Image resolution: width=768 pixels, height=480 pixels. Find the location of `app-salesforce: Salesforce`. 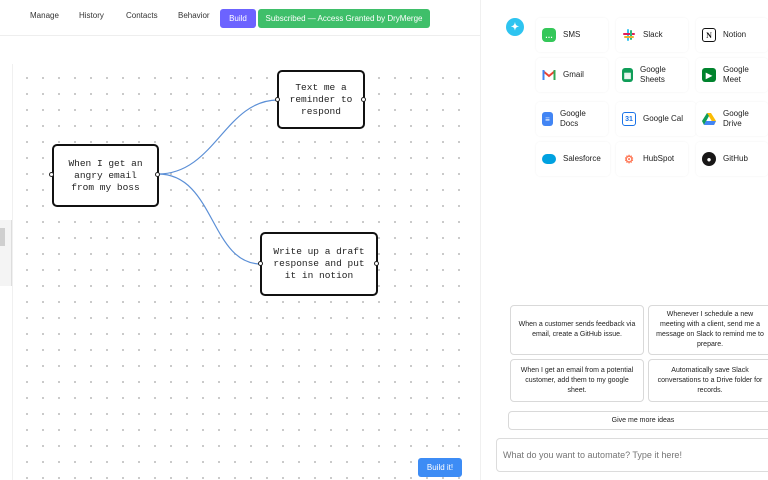

app-salesforce: Salesforce is located at coordinates (573, 159).